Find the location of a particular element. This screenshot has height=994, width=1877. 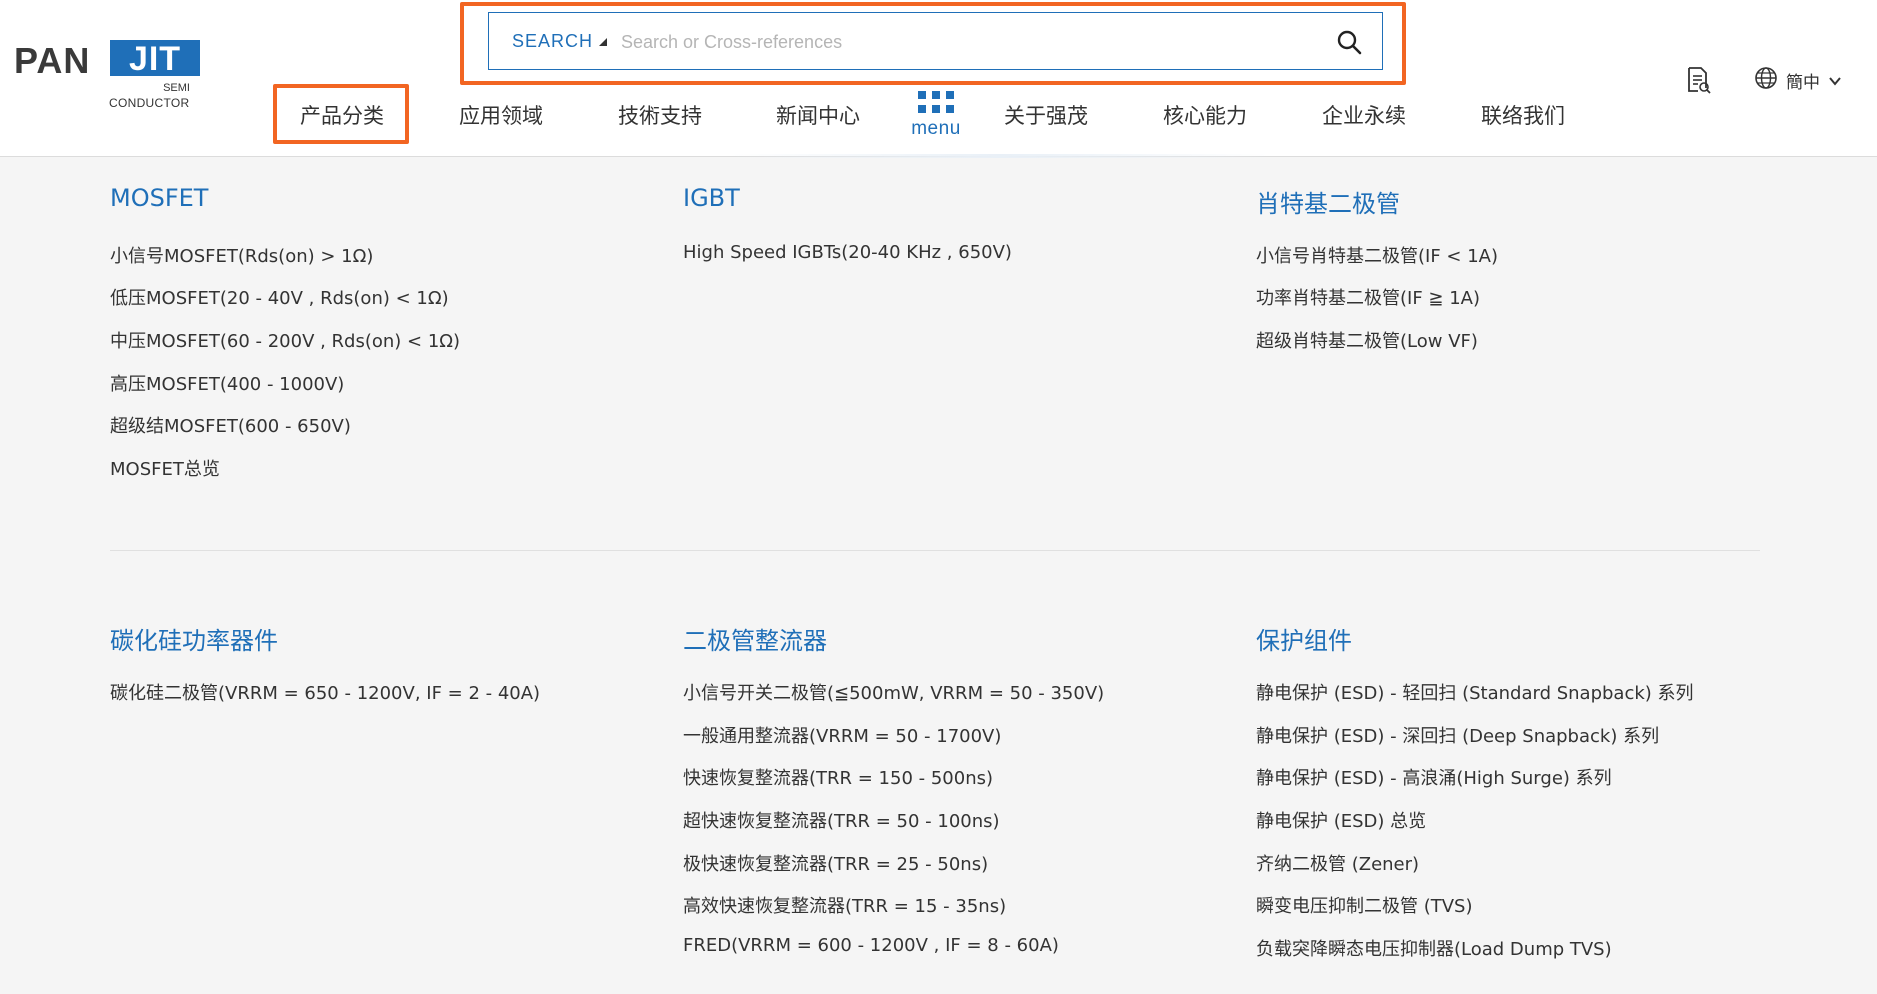

search-bar: SEARCH is located at coordinates (935, 41).